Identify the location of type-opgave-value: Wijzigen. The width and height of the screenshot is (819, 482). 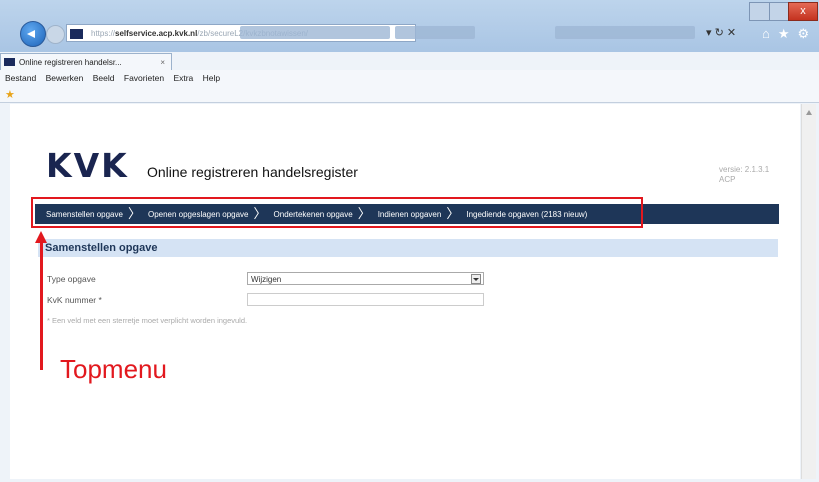
(266, 279).